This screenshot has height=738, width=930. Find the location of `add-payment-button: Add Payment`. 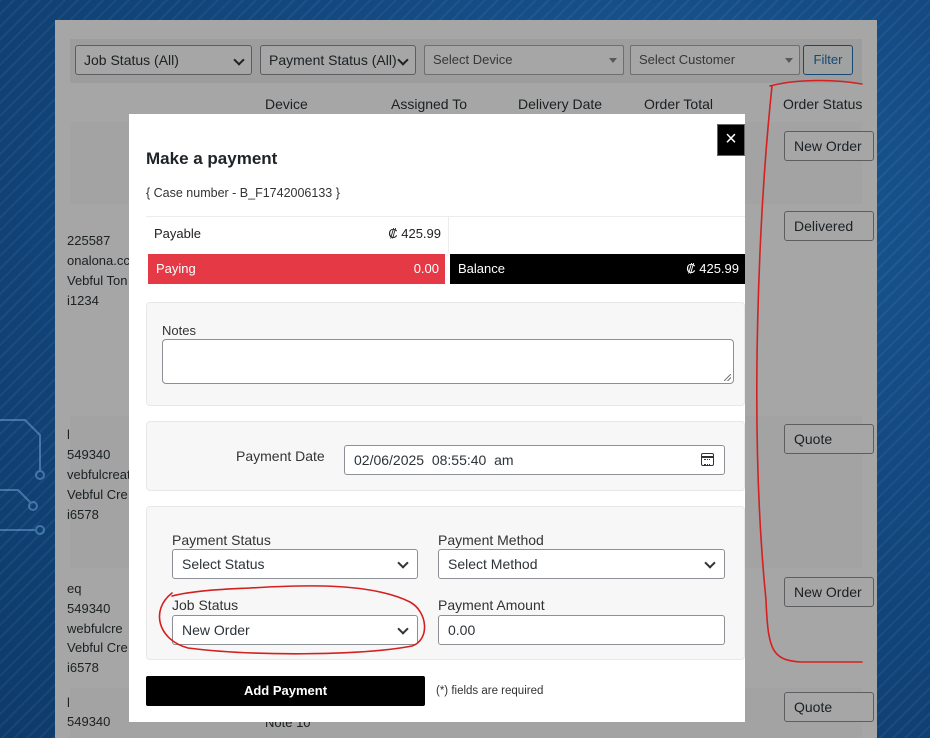

add-payment-button: Add Payment is located at coordinates (285, 691).